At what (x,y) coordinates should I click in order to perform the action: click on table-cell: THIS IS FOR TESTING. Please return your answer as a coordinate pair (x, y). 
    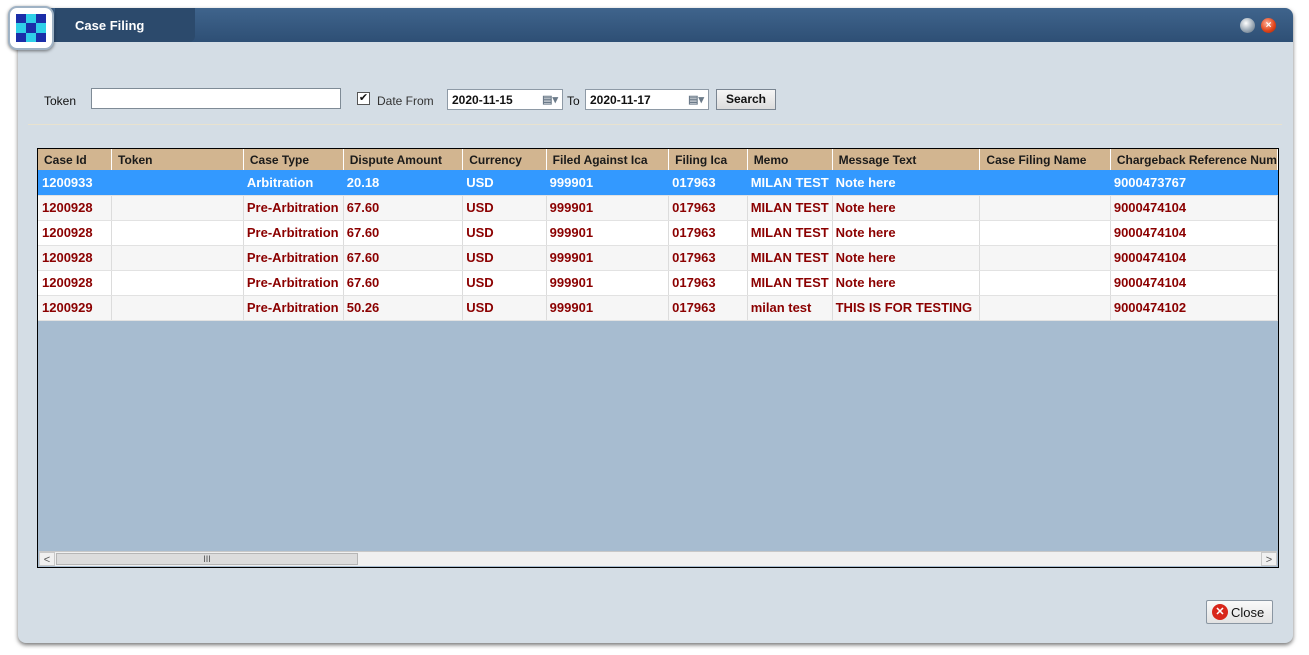
    Looking at the image, I should click on (906, 308).